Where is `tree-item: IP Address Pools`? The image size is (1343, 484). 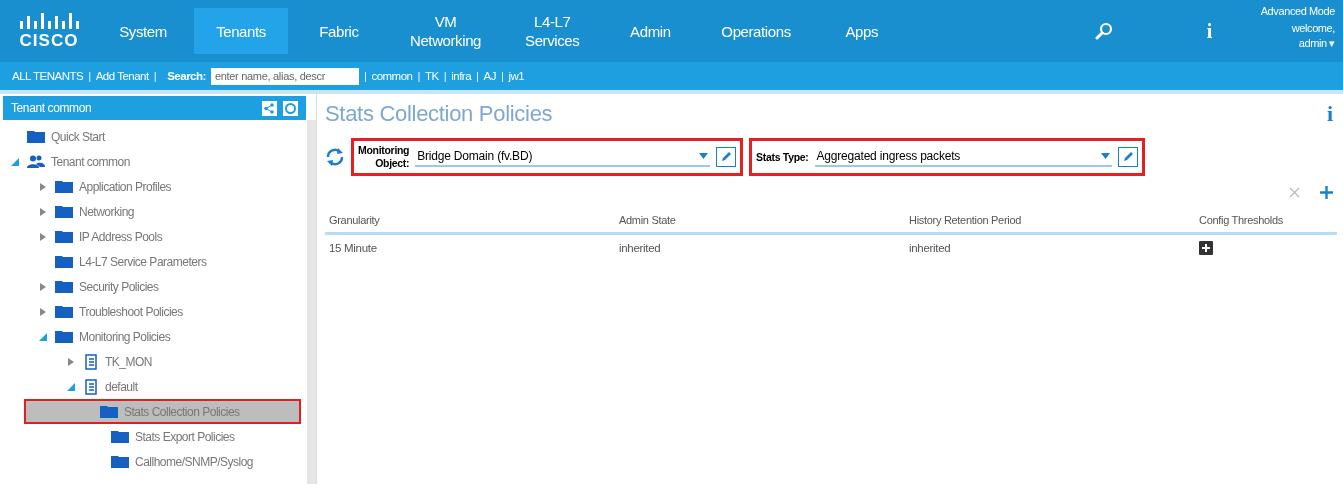 tree-item: IP Address Pools is located at coordinates (153, 236).